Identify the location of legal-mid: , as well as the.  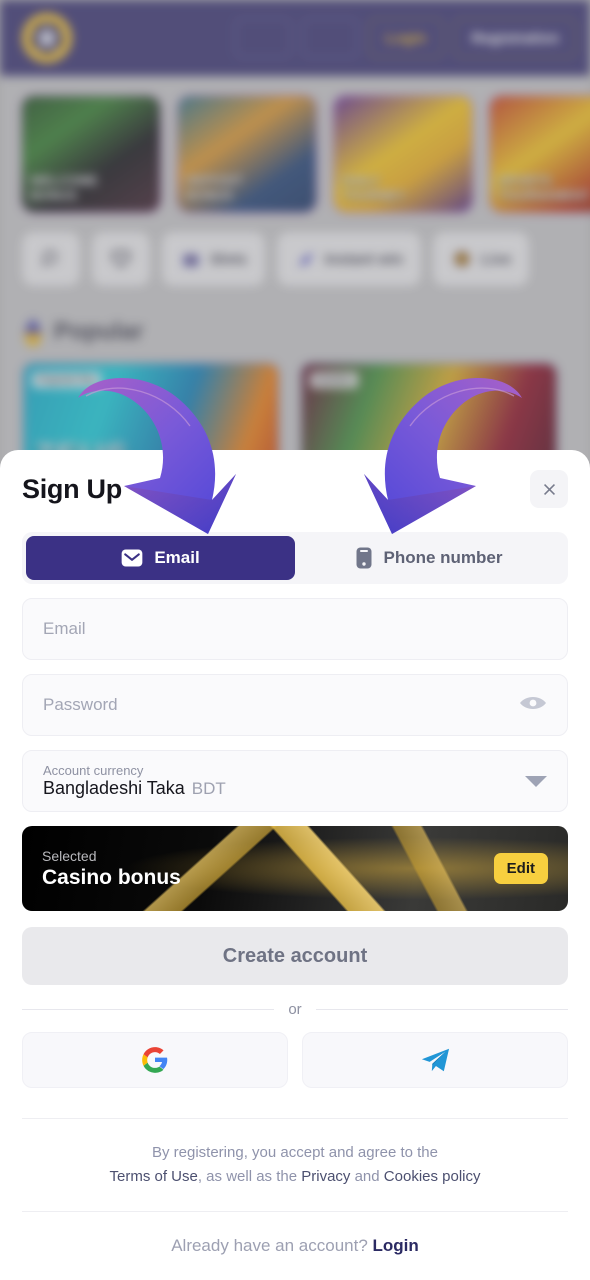
(249, 1176).